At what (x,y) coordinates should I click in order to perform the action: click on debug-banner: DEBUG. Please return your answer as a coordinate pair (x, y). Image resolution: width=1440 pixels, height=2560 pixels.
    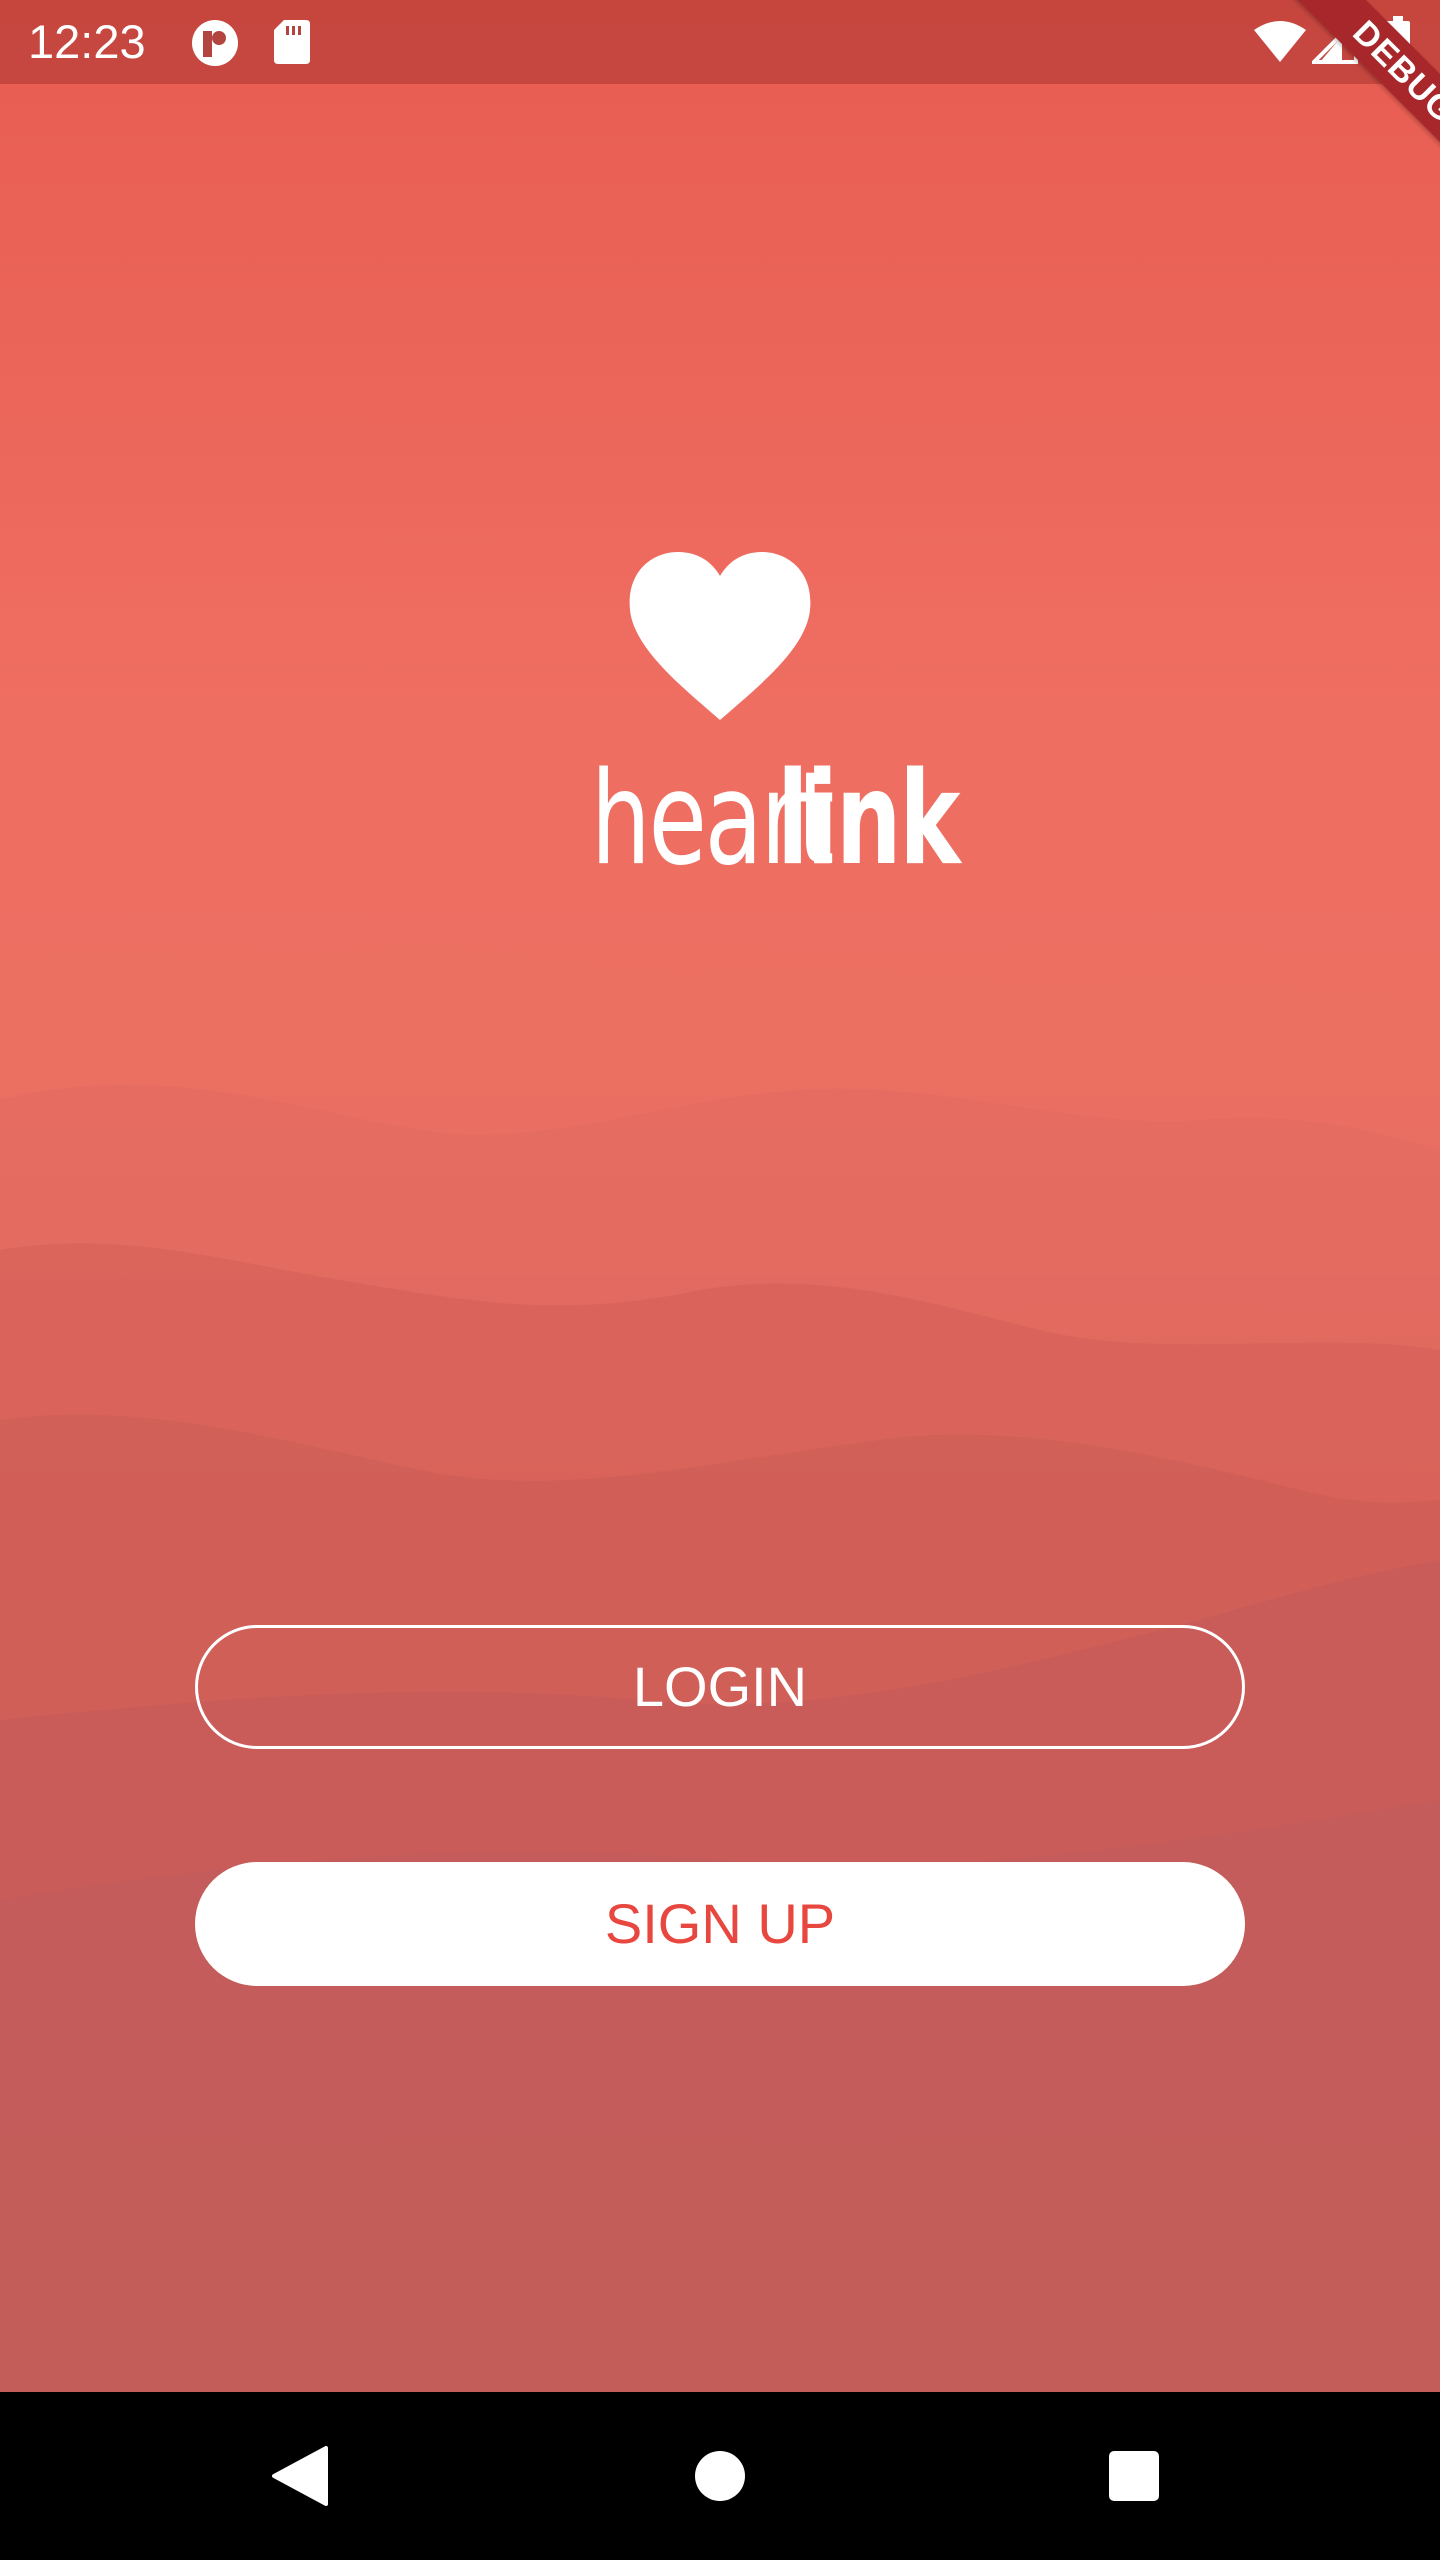
    Looking at the image, I should click on (1330, 110).